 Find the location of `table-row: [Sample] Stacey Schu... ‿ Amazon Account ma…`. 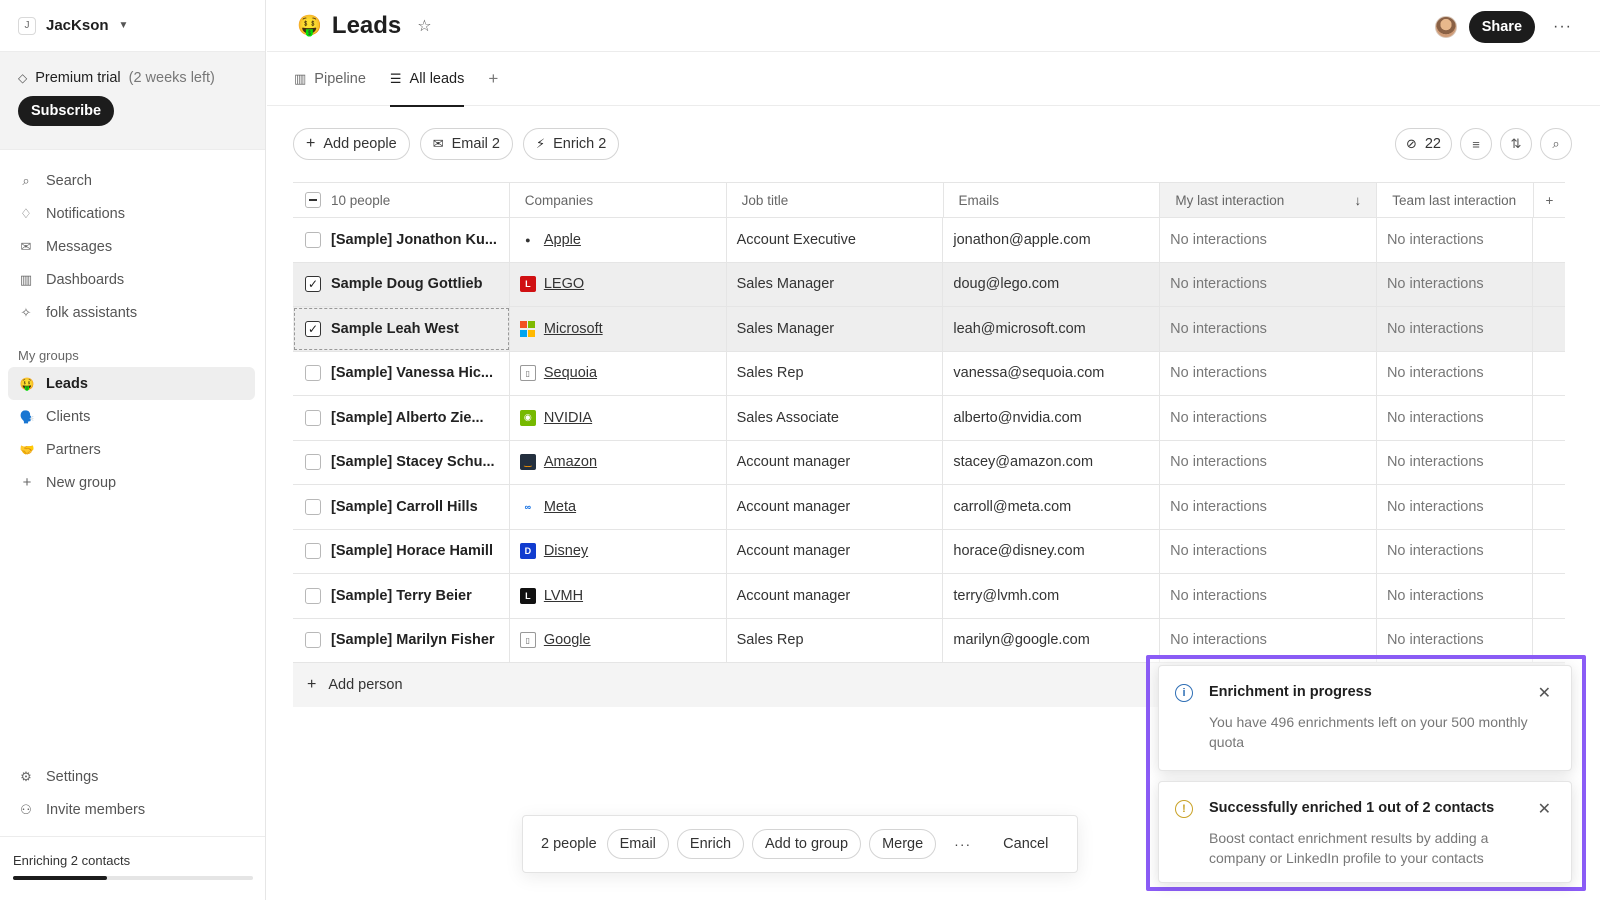

table-row: [Sample] Stacey Schu... ‿ Amazon Account ma… is located at coordinates (929, 462).